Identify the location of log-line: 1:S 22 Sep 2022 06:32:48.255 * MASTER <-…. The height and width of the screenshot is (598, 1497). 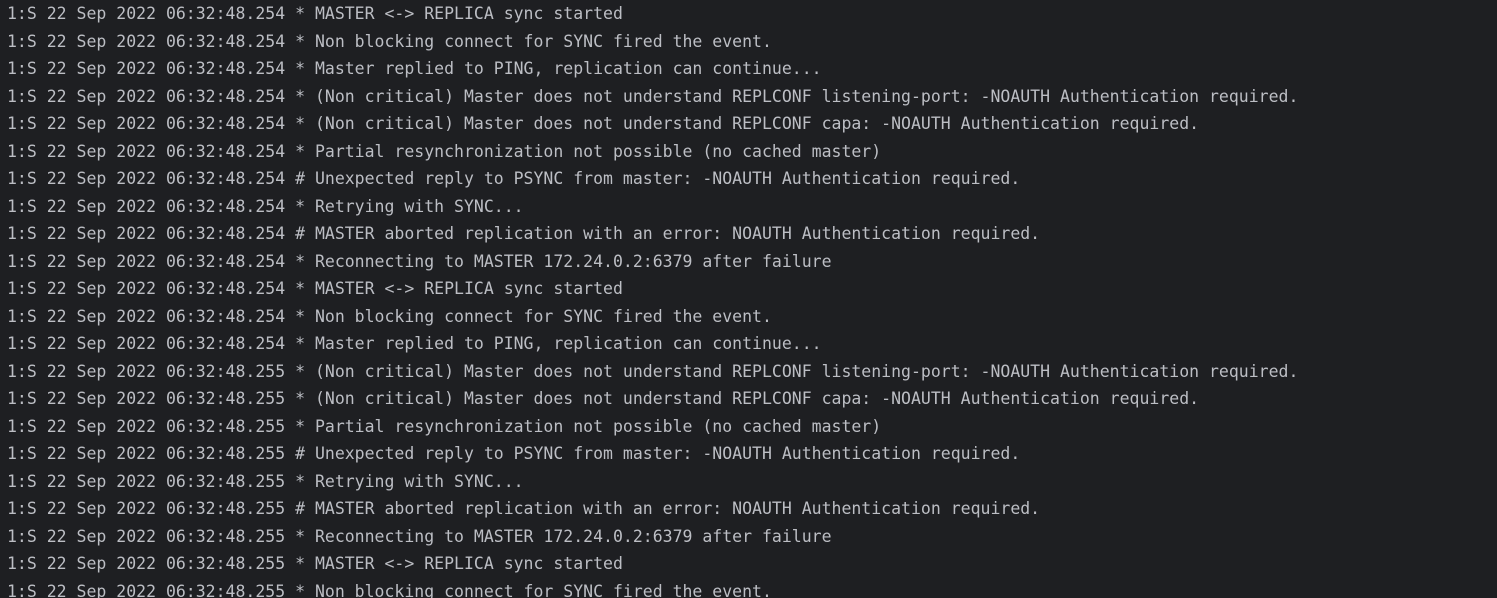
(315, 563).